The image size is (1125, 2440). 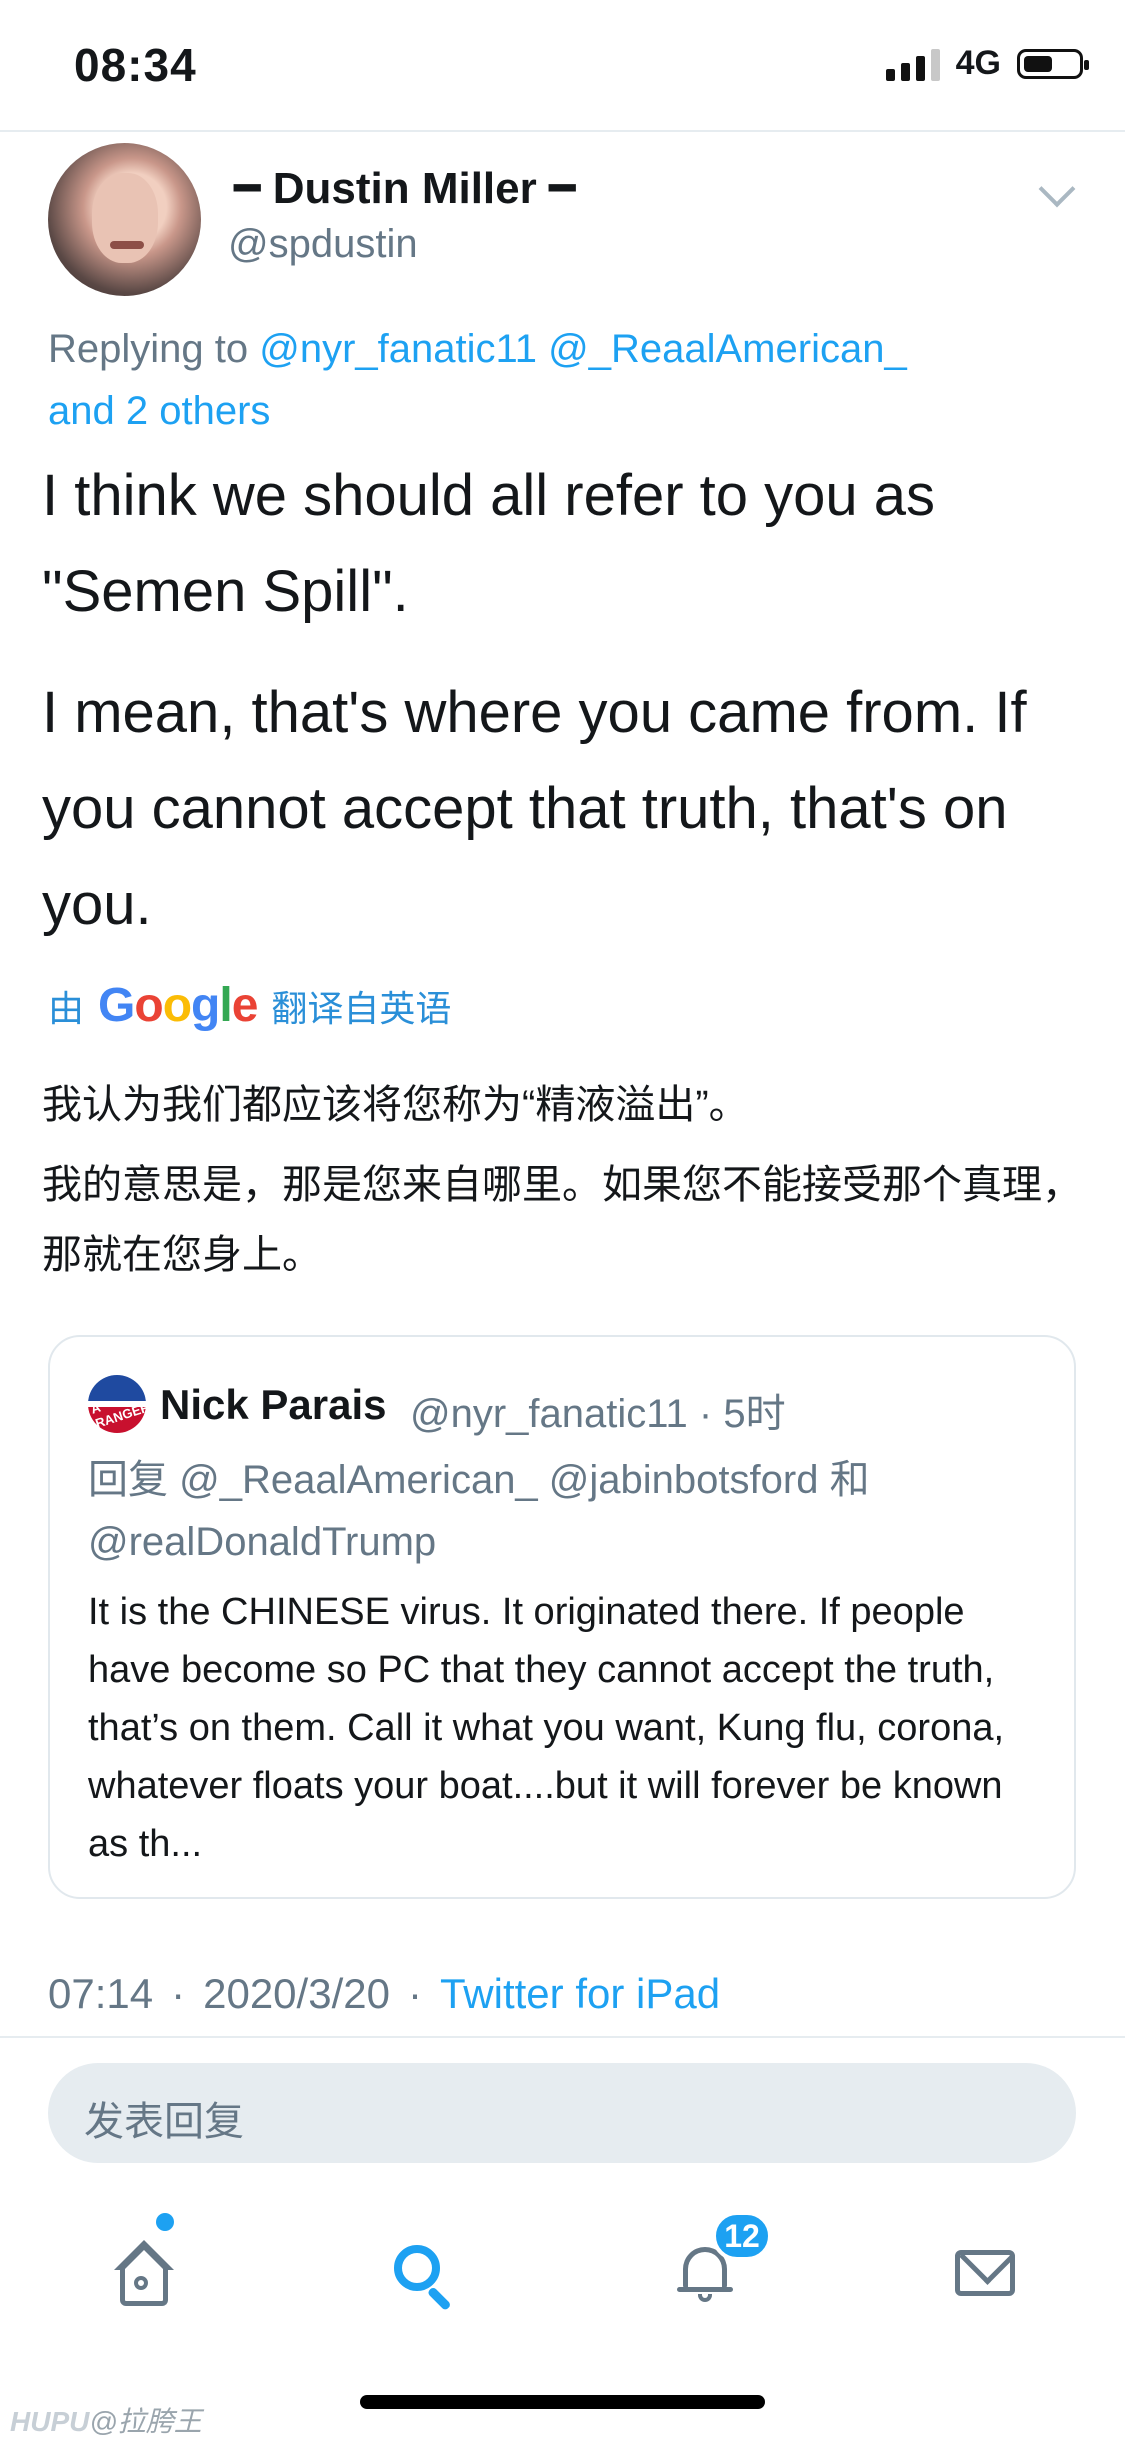 What do you see at coordinates (580, 1994) in the screenshot?
I see `tweet-source-link: Twitter for iPad` at bounding box center [580, 1994].